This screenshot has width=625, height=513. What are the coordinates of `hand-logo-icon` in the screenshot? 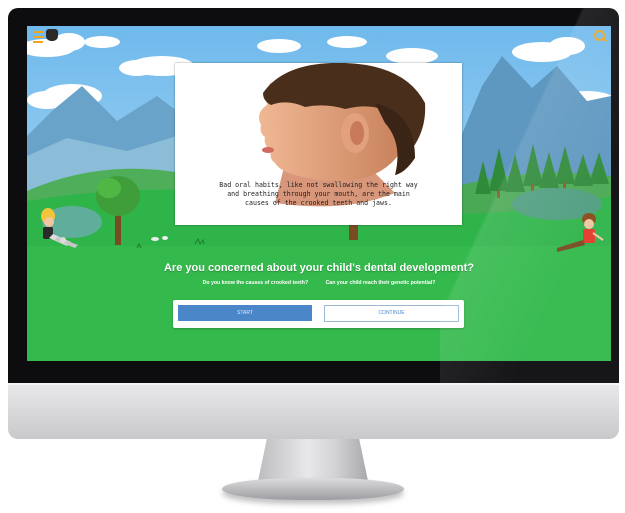 It's located at (52, 35).